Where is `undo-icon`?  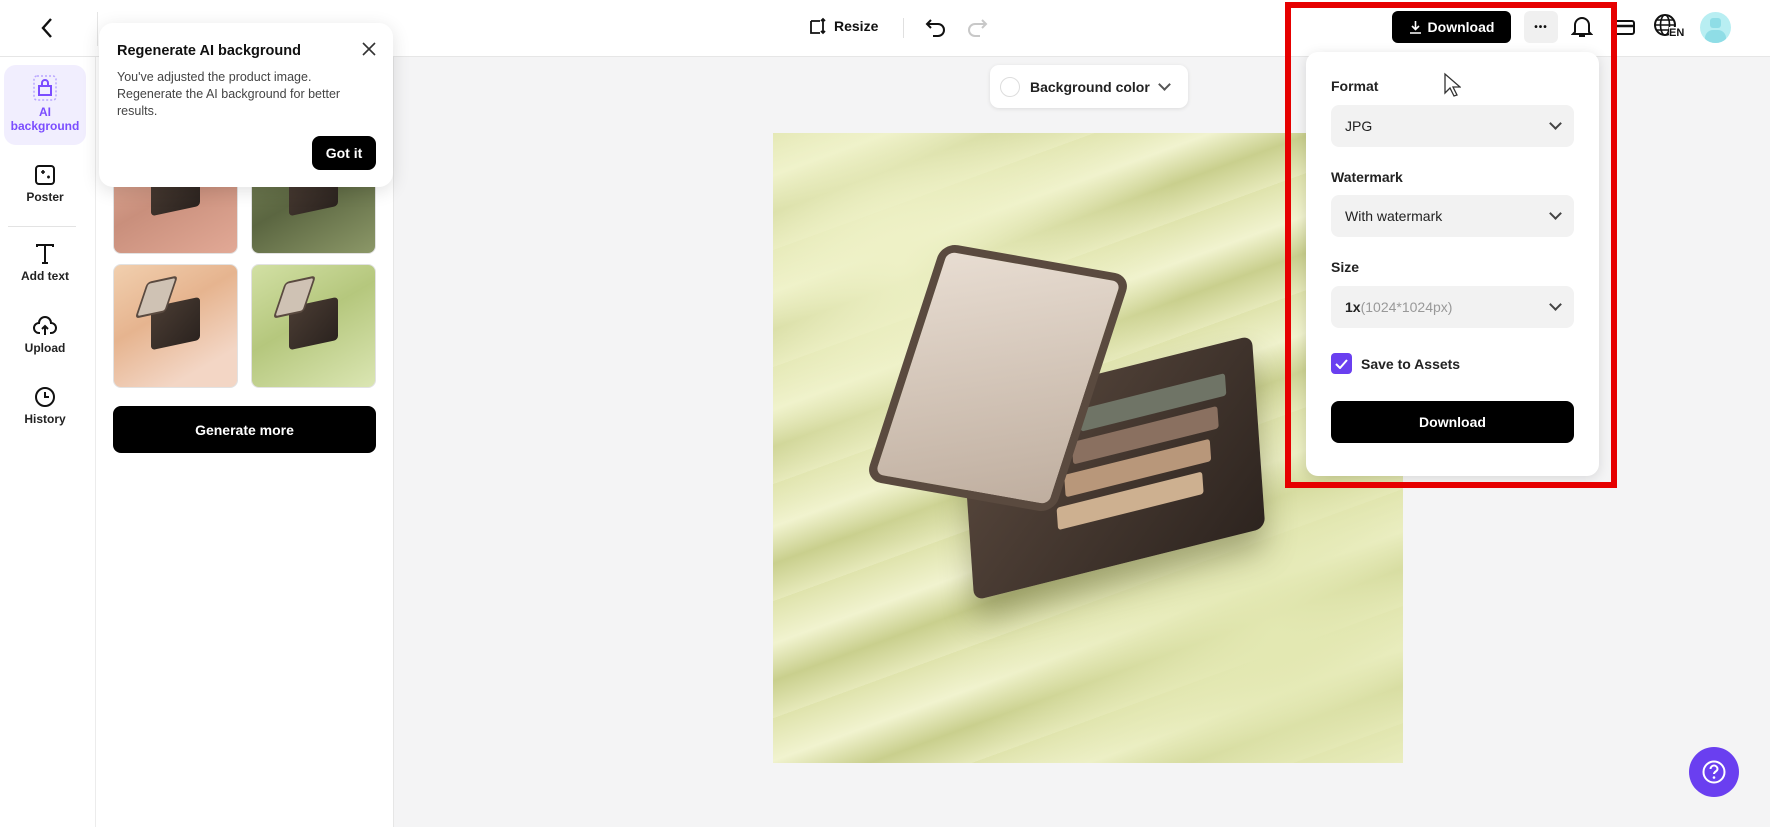
undo-icon is located at coordinates (936, 27).